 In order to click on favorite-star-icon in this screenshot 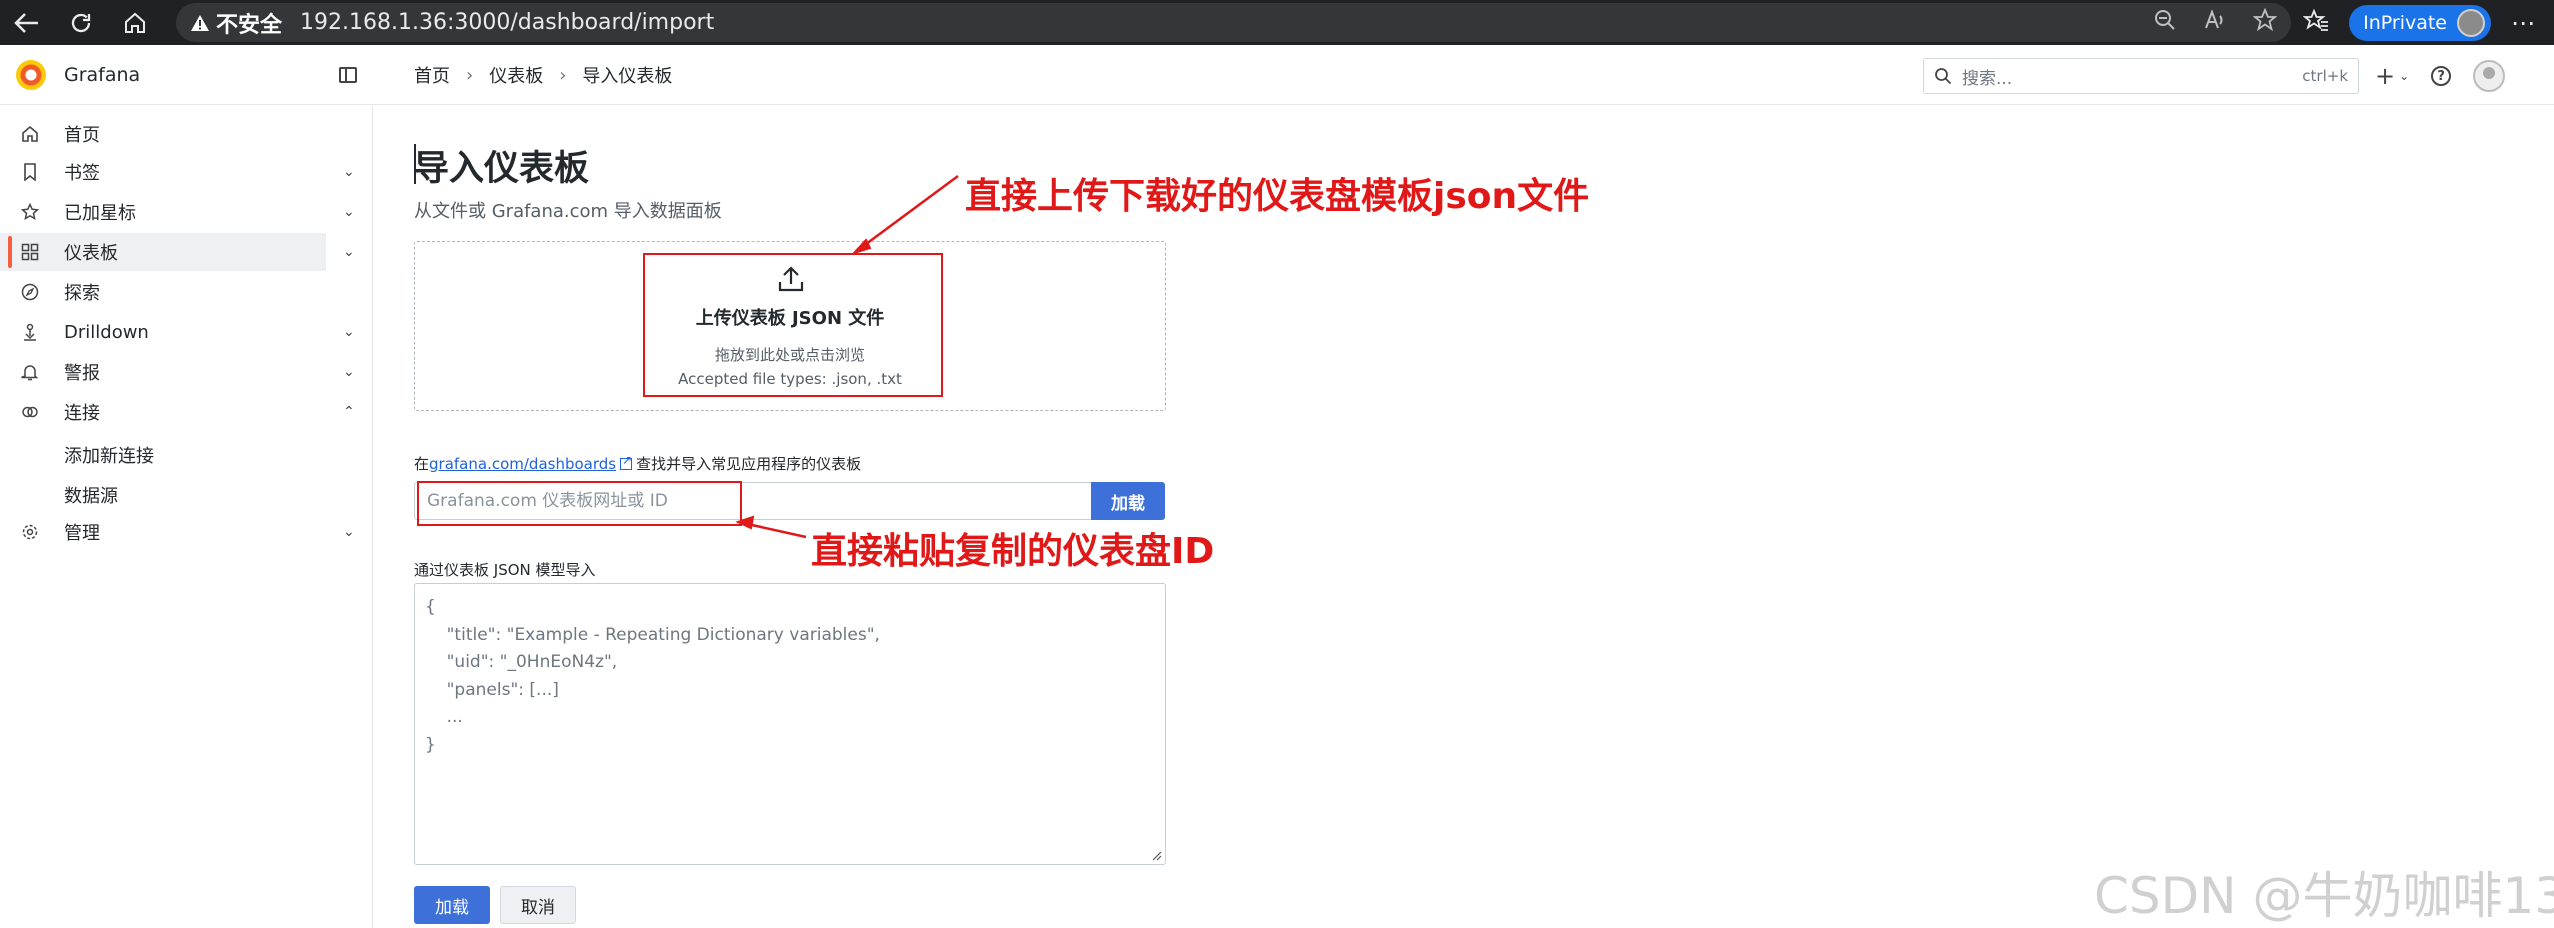, I will do `click(2265, 22)`.